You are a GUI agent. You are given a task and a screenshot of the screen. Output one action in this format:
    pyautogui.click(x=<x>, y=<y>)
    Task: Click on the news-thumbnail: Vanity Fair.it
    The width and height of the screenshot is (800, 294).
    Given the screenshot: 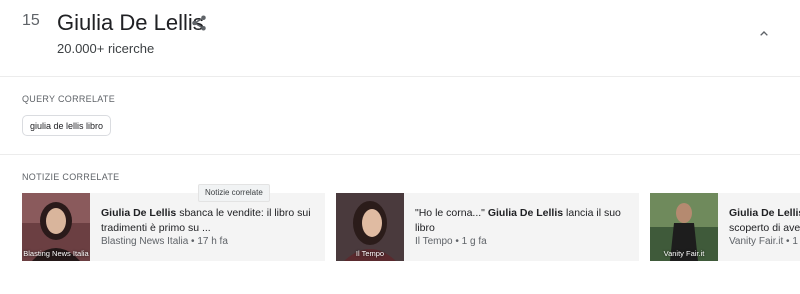 What is the action you would take?
    pyautogui.click(x=684, y=227)
    